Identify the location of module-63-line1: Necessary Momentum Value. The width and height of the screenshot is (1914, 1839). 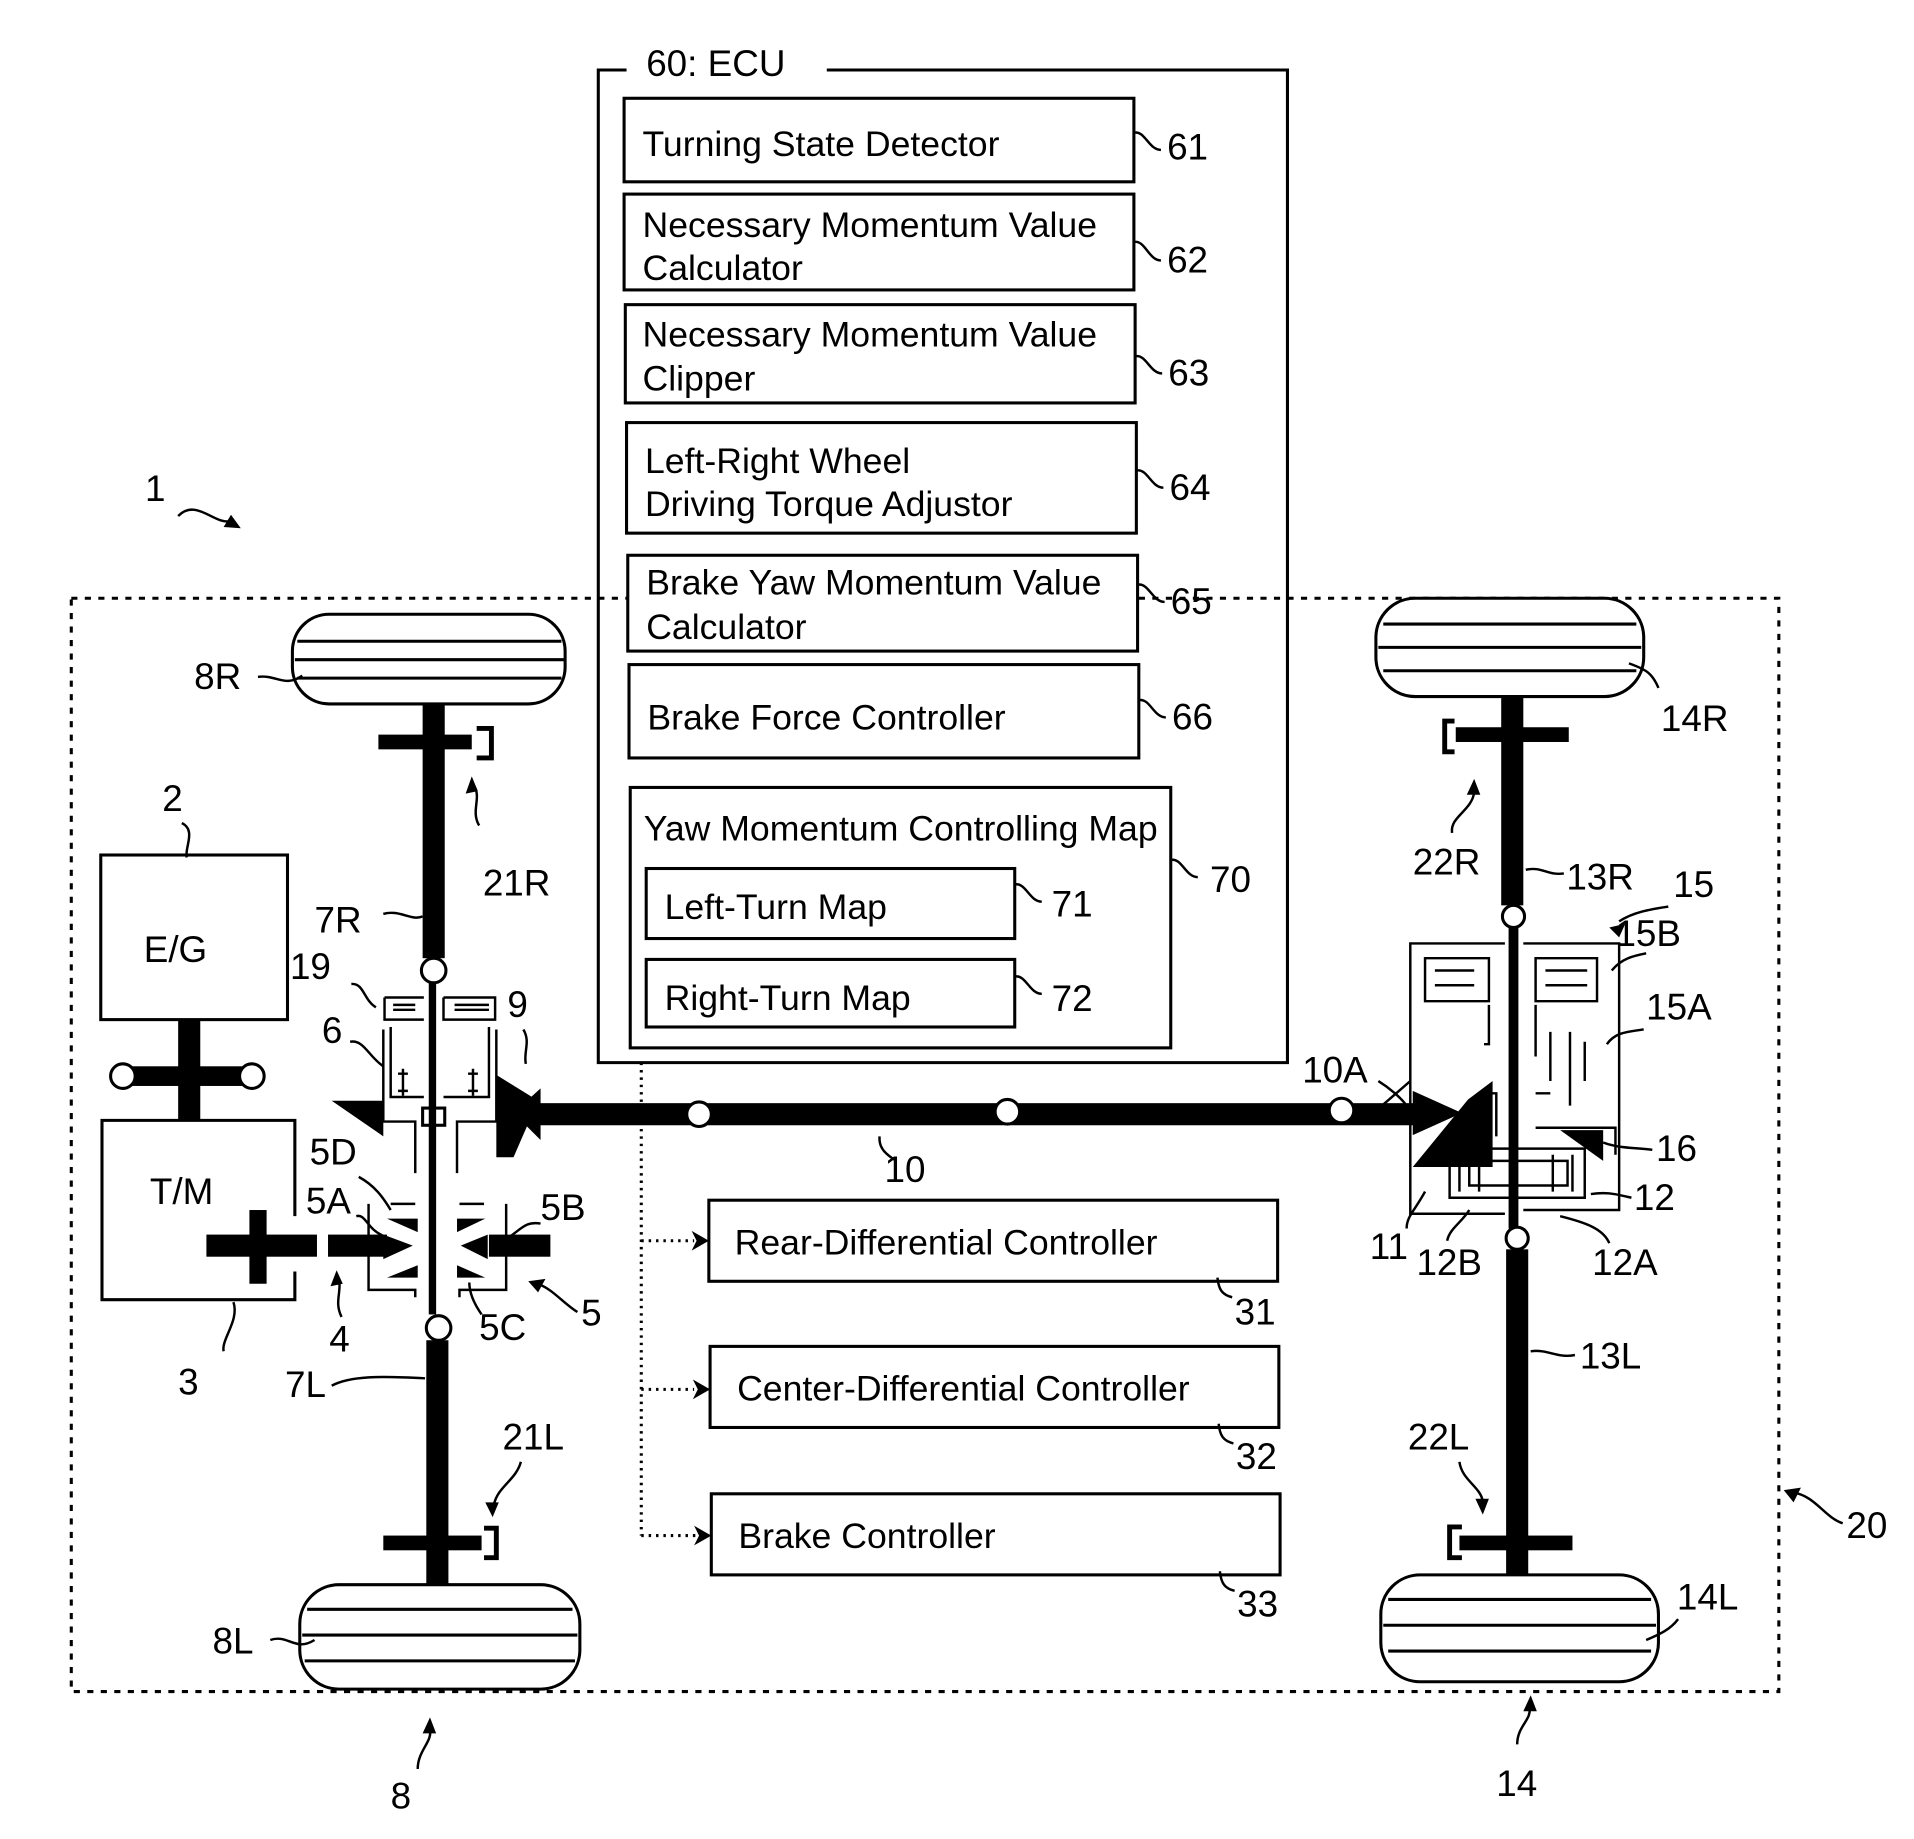
(870, 334).